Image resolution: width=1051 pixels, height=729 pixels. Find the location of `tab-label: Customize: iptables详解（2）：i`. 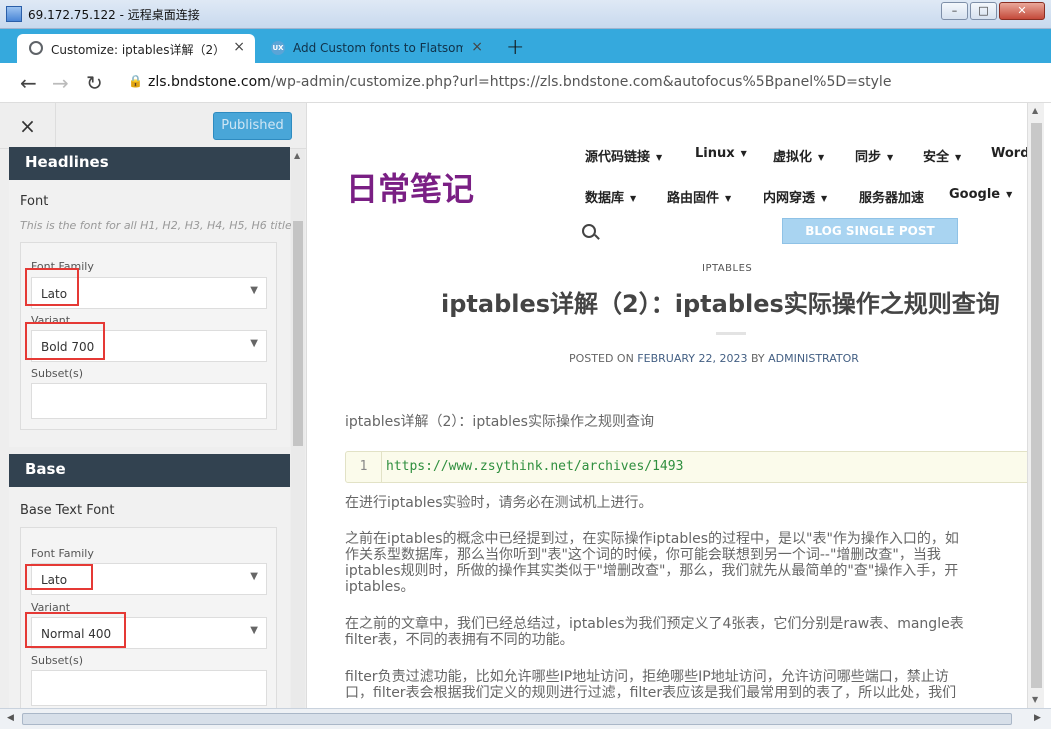

tab-label: Customize: iptables详解（2）：i is located at coordinates (136, 50).